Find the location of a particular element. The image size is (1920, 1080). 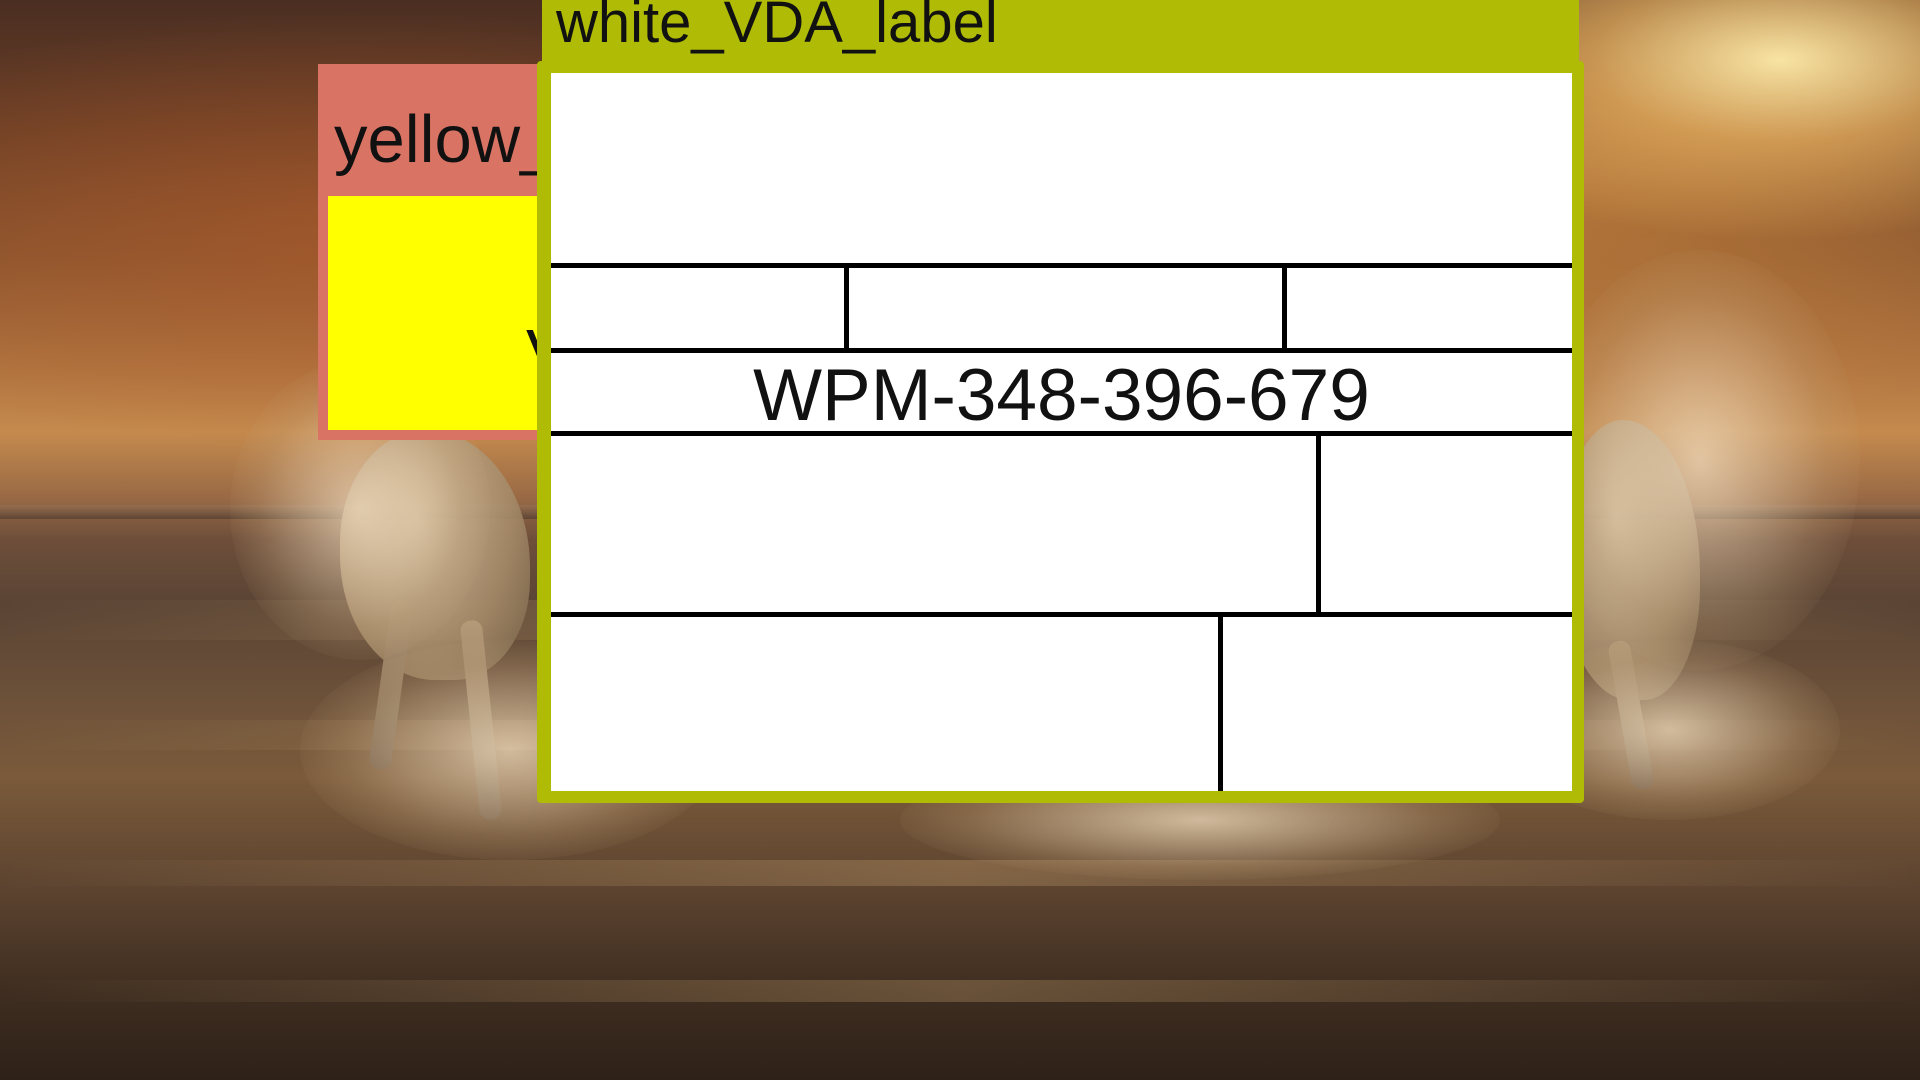

water-splash is located at coordinates (1700, 460).